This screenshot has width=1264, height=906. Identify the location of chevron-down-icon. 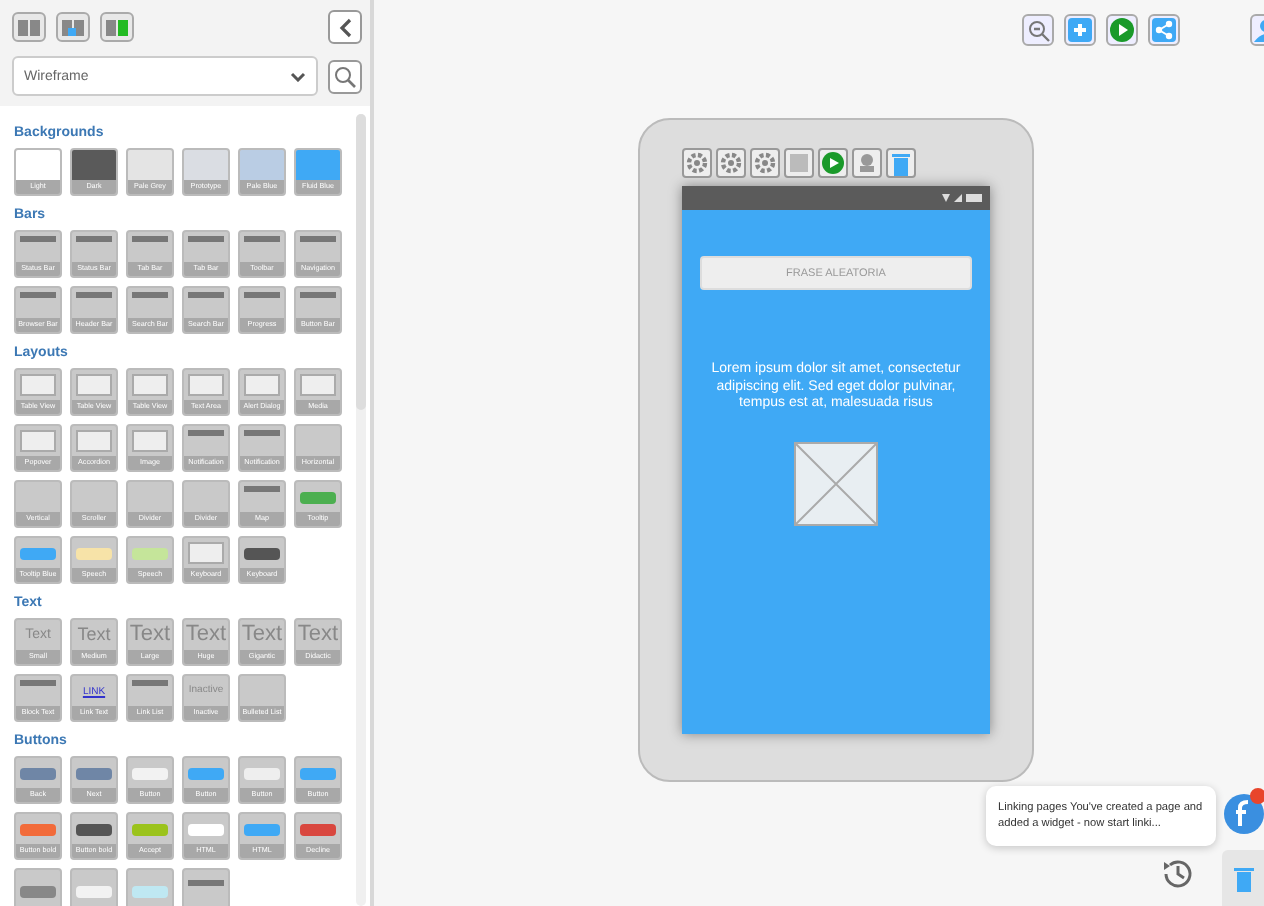
(298, 76).